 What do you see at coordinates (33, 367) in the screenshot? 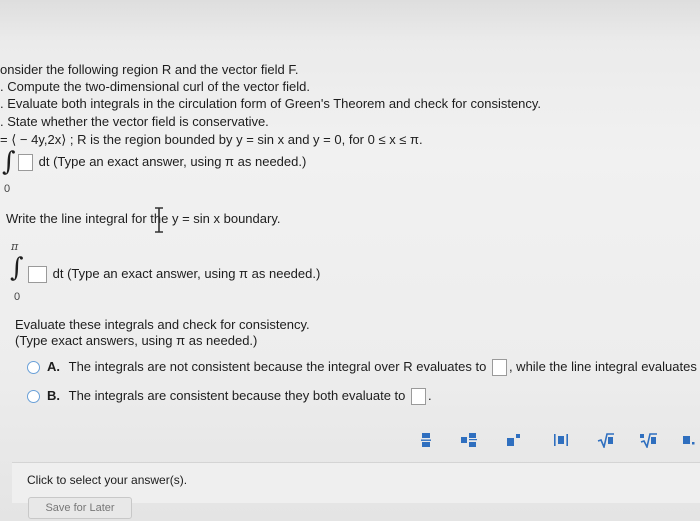
I see `option-a-radio` at bounding box center [33, 367].